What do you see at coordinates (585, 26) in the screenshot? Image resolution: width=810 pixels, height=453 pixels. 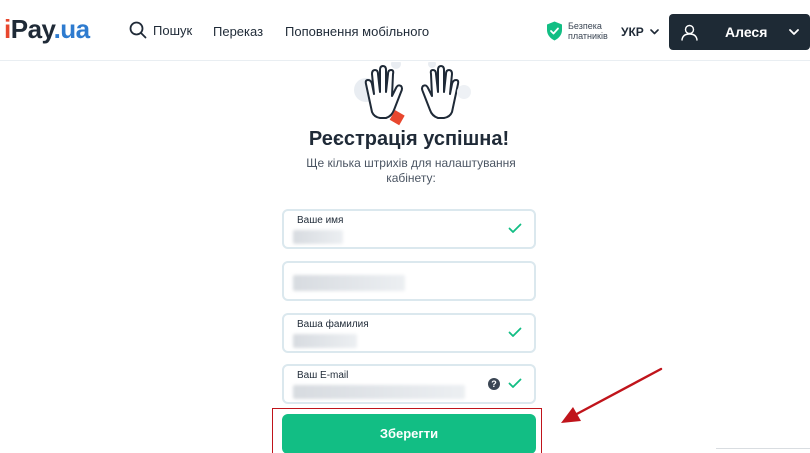 I see `security-line1: Безпека` at bounding box center [585, 26].